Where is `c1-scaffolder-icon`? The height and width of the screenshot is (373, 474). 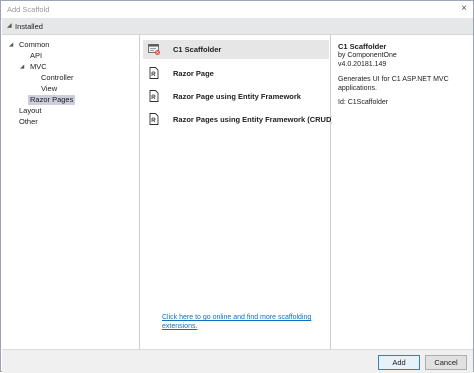
c1-scaffolder-icon is located at coordinates (154, 49).